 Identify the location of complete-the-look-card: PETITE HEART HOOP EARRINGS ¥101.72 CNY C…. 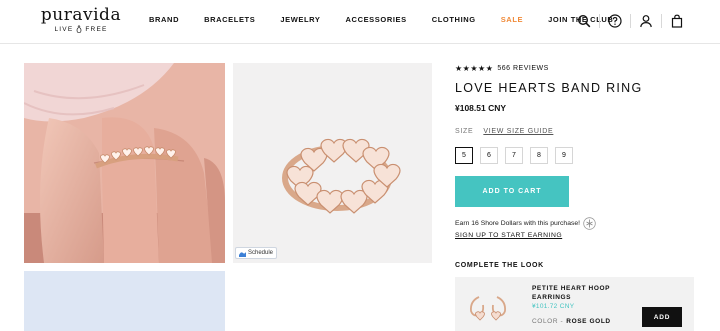
(574, 304).